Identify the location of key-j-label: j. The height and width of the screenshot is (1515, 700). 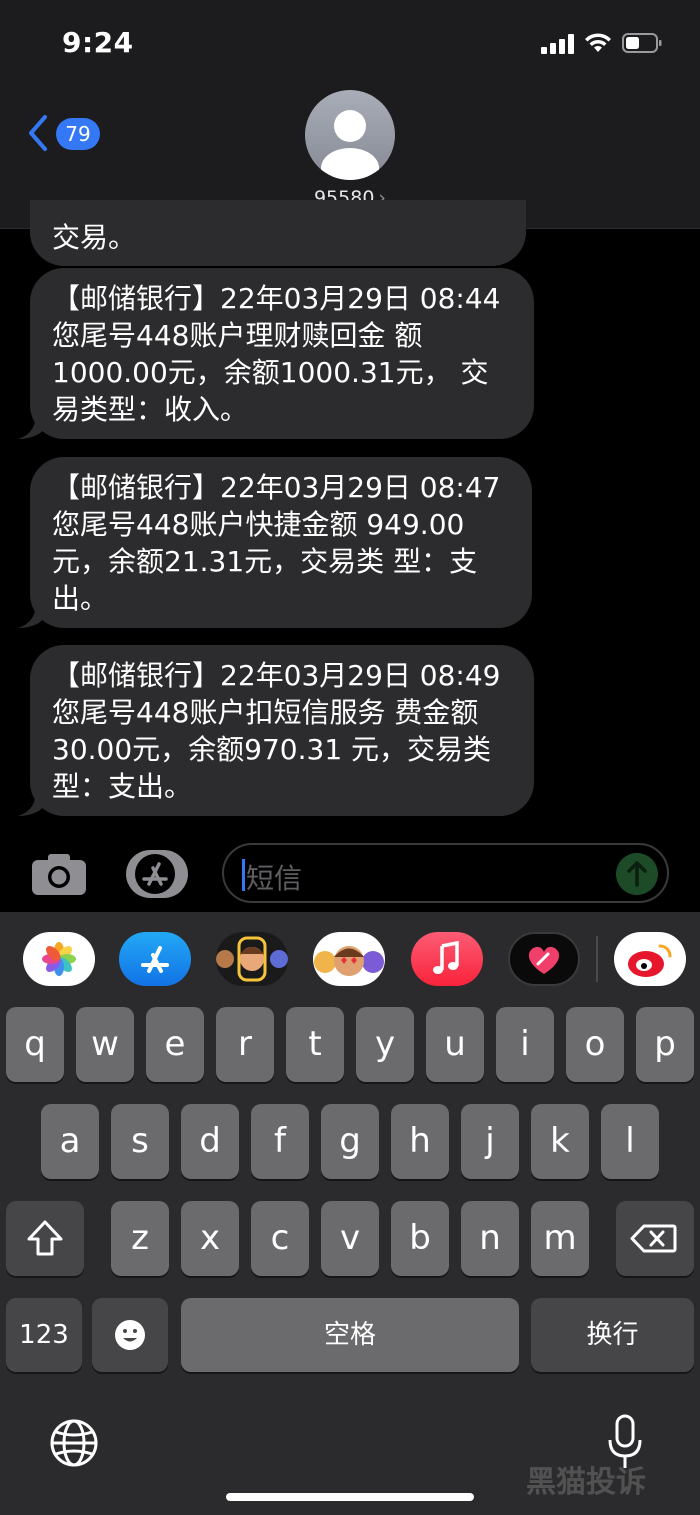
(490, 1141).